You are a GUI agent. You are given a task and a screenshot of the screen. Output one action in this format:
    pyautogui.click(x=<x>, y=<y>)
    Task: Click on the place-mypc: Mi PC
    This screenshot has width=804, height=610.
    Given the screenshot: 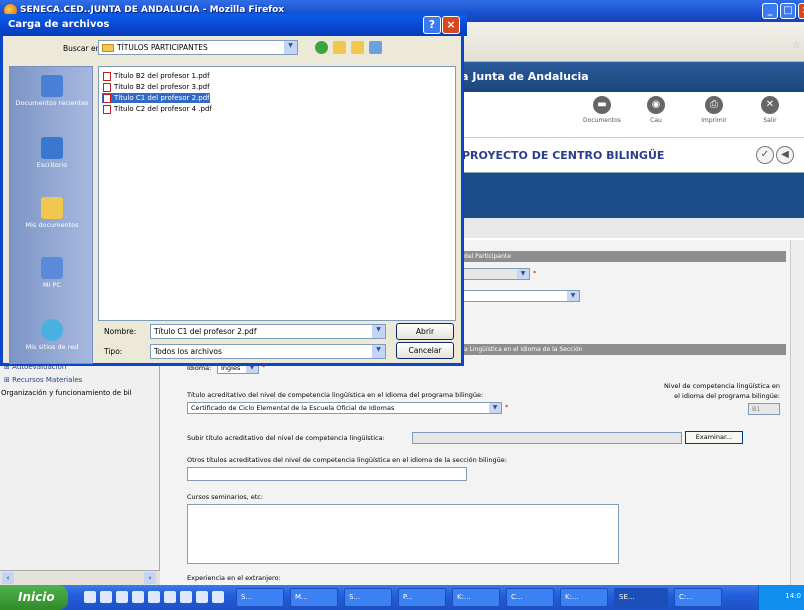 What is the action you would take?
    pyautogui.click(x=52, y=273)
    